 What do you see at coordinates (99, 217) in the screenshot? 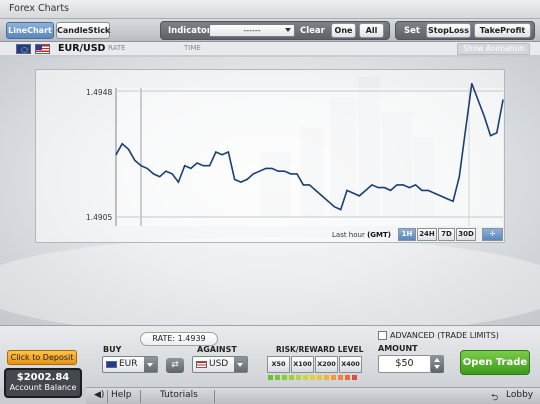
I see `y-tick-low: 1.4905` at bounding box center [99, 217].